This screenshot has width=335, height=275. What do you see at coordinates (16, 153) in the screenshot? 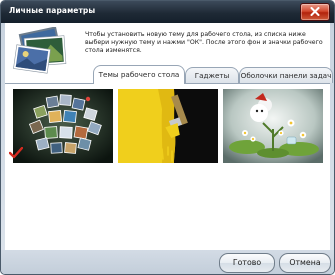
I see `selected-checkmark-icon` at bounding box center [16, 153].